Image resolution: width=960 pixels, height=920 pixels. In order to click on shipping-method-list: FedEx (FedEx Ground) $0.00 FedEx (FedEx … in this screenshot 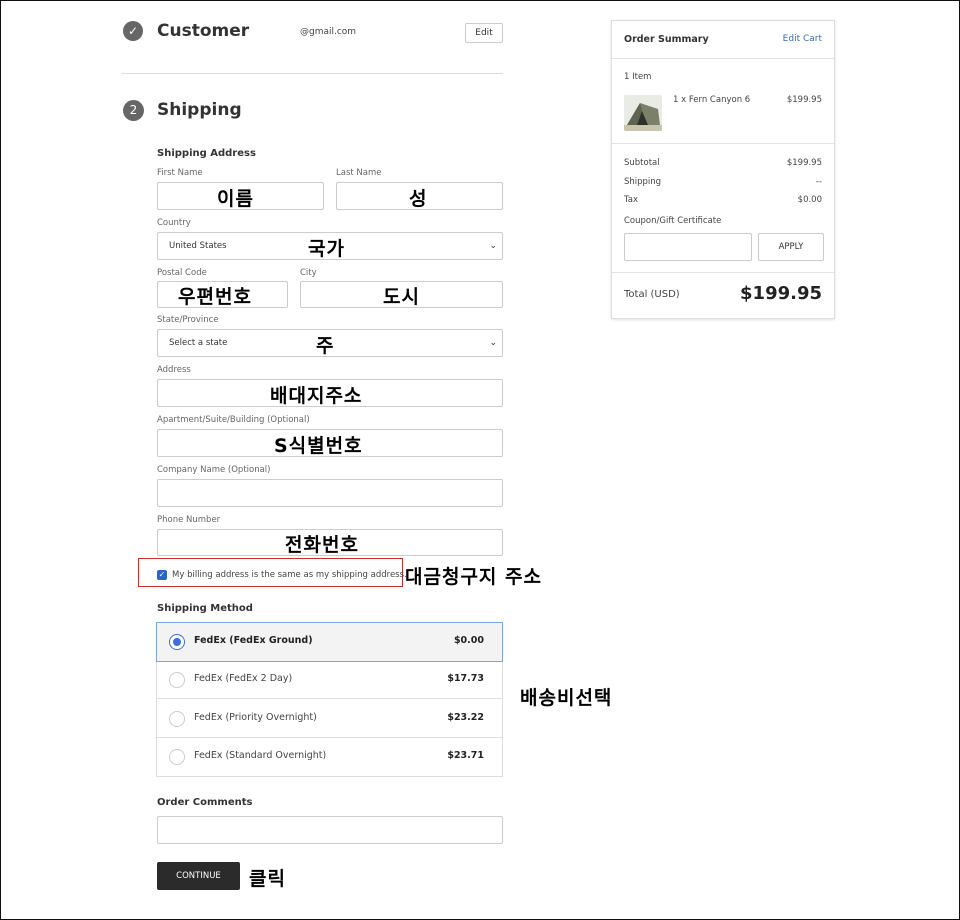, I will do `click(329, 699)`.